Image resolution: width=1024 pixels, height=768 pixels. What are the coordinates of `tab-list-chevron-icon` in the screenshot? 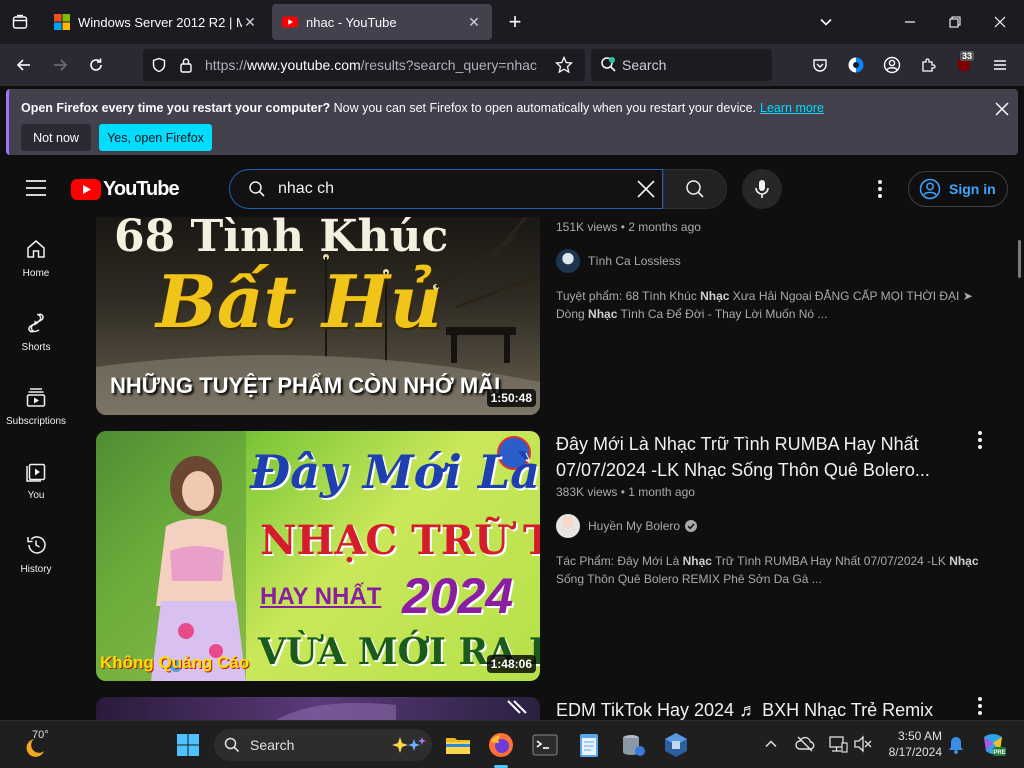 It's located at (826, 22).